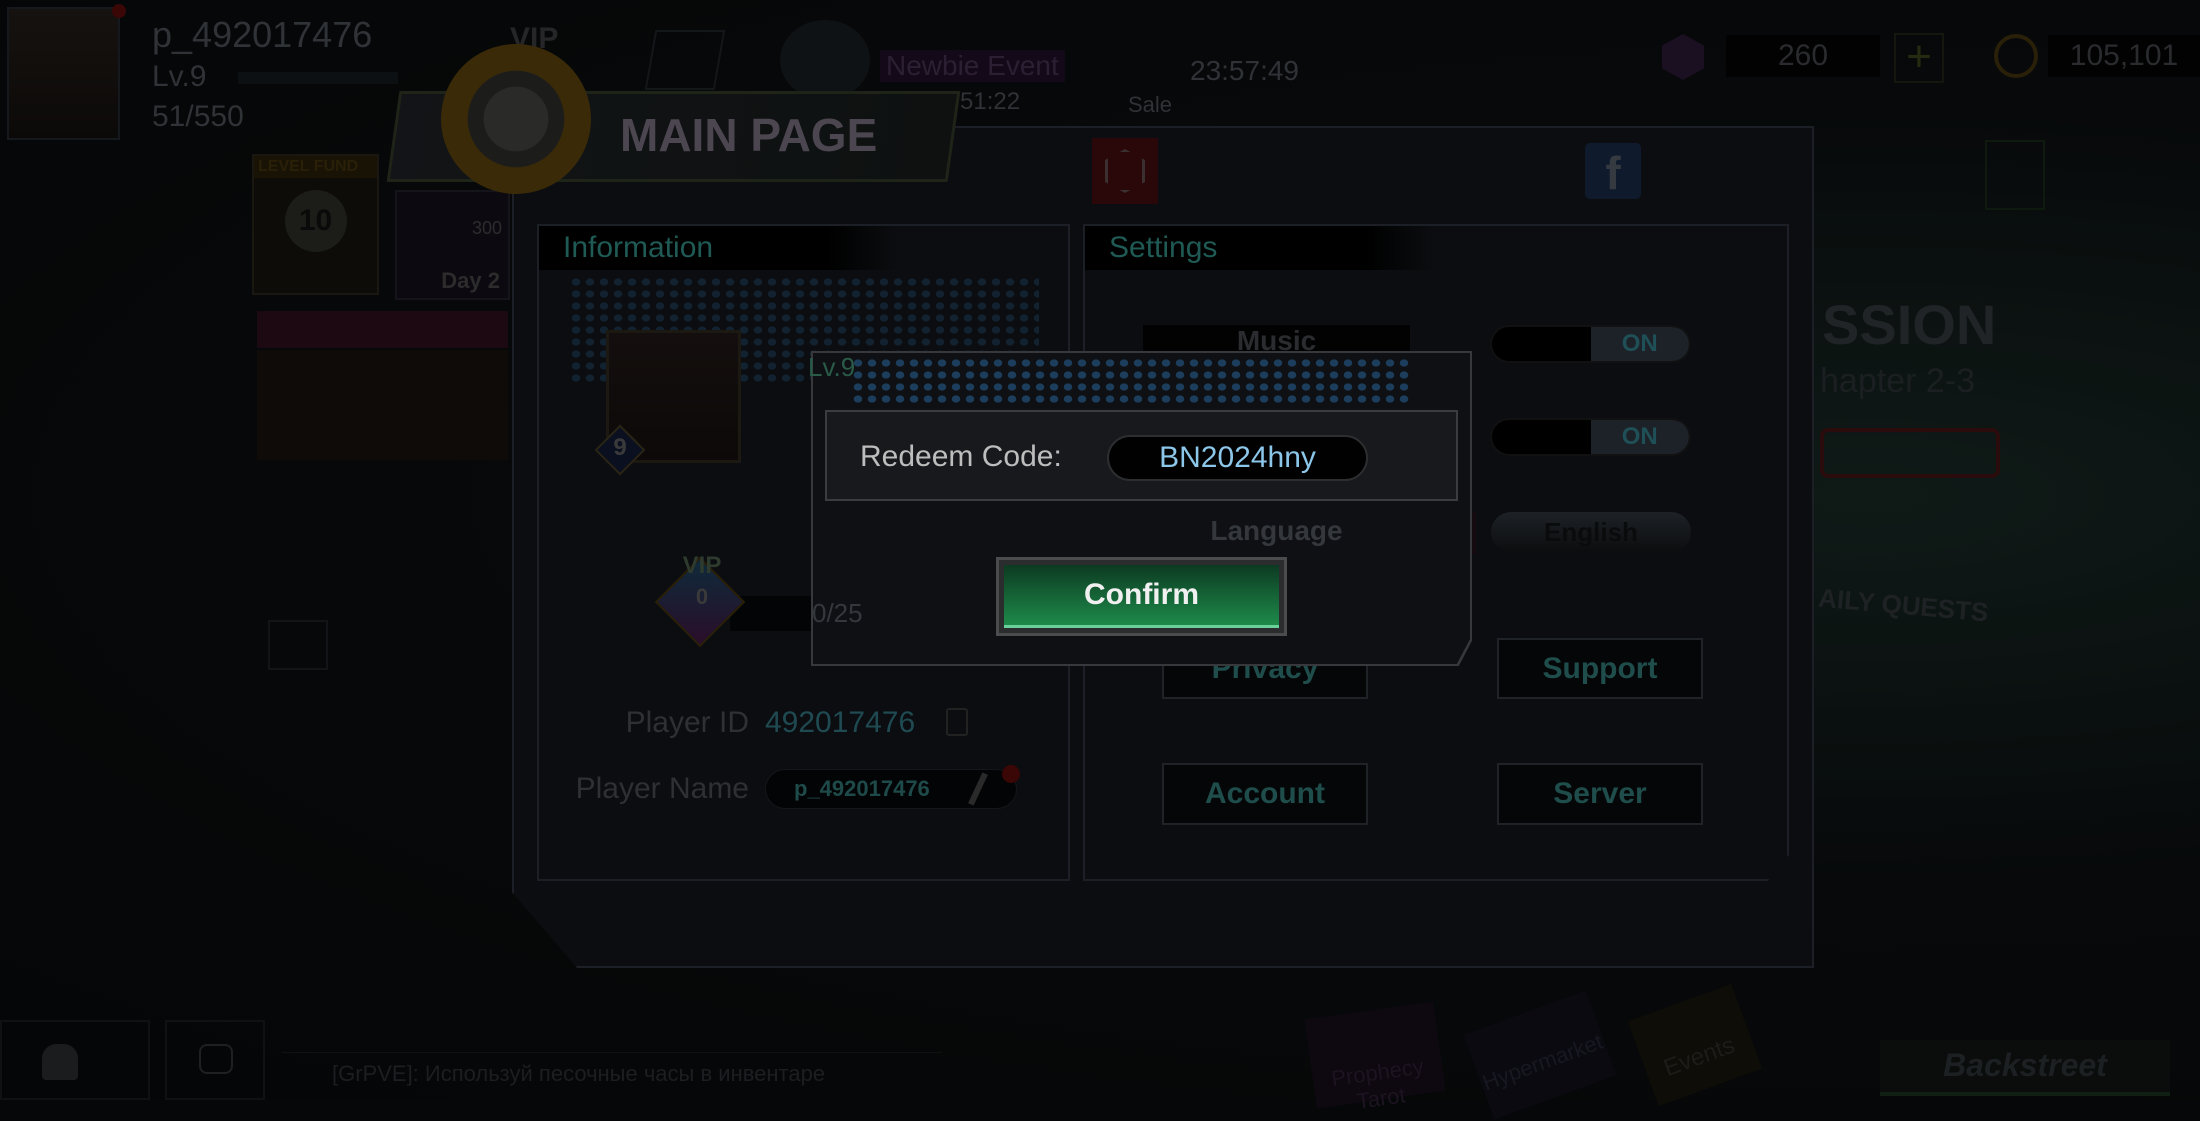 This screenshot has height=1121, width=2200. What do you see at coordinates (63, 73) in the screenshot?
I see `player-avatar` at bounding box center [63, 73].